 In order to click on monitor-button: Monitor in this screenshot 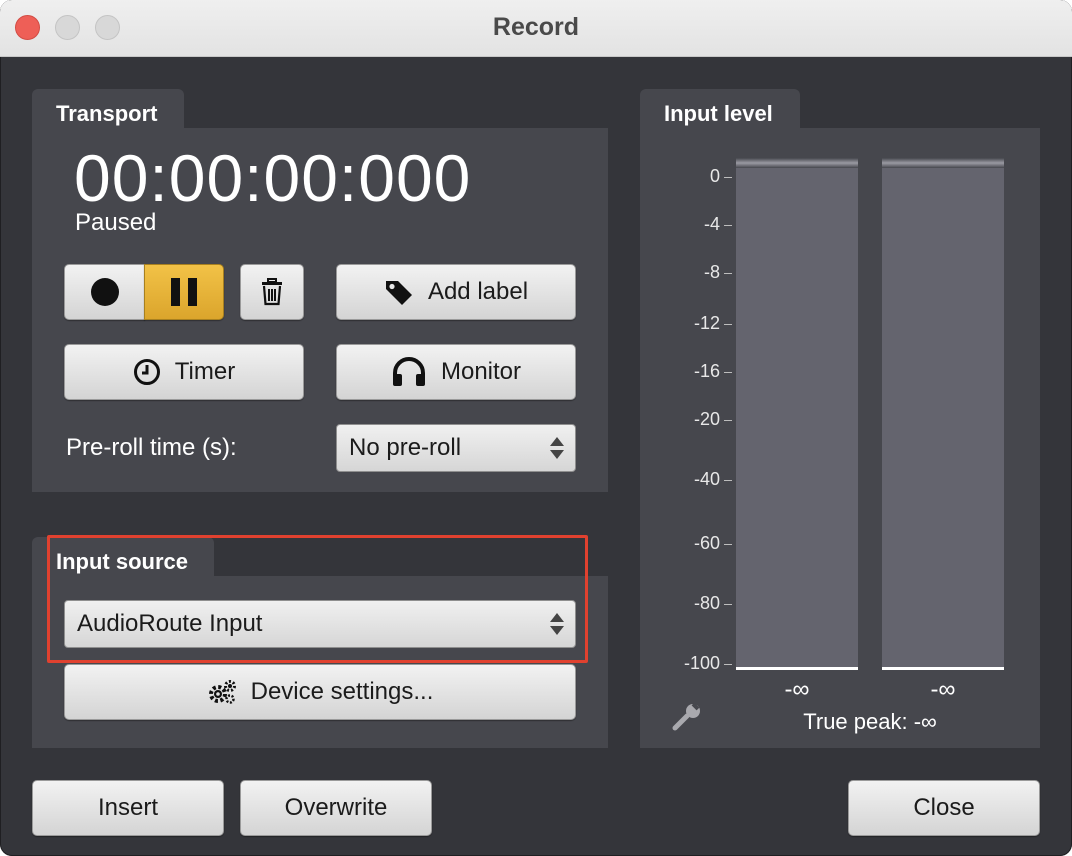, I will do `click(456, 372)`.